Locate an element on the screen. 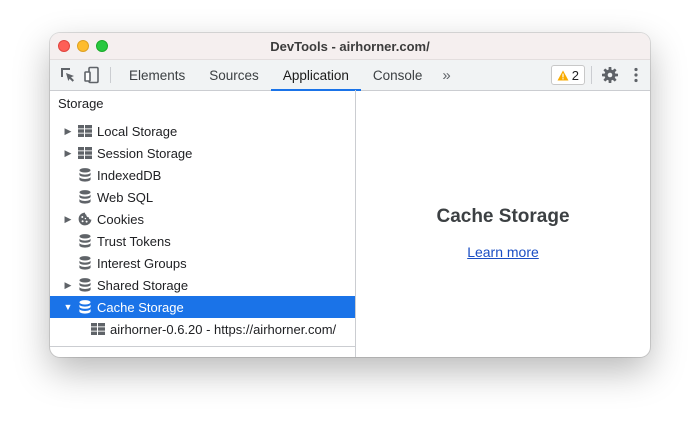  title-bar: DevTools - airhorner.com/ is located at coordinates (350, 46).